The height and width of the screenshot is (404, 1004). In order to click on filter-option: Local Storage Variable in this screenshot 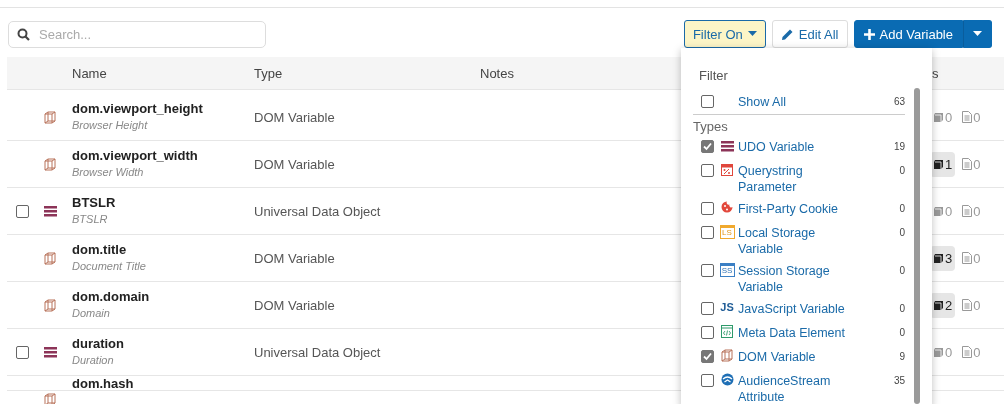, I will do `click(799, 240)`.